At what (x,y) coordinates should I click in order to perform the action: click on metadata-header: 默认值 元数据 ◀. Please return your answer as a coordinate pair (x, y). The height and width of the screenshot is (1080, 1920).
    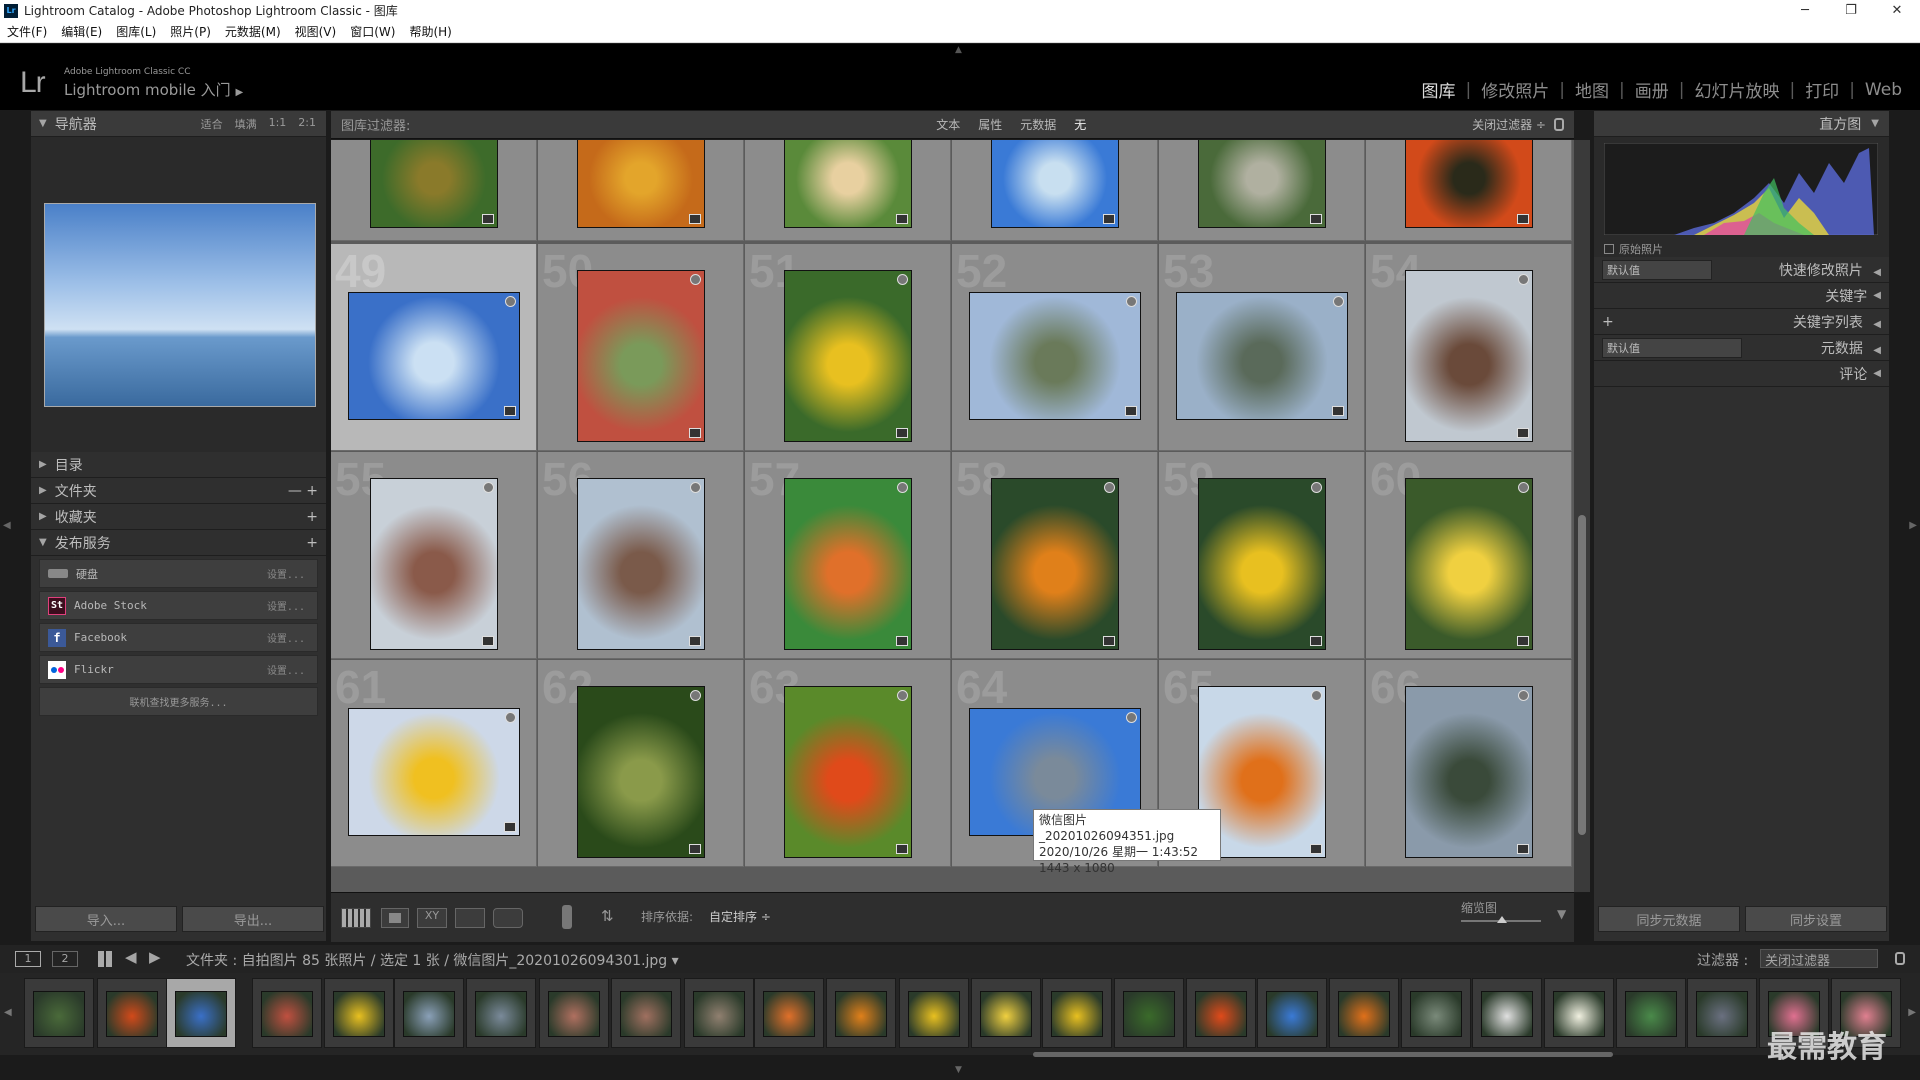
    Looking at the image, I should click on (1741, 348).